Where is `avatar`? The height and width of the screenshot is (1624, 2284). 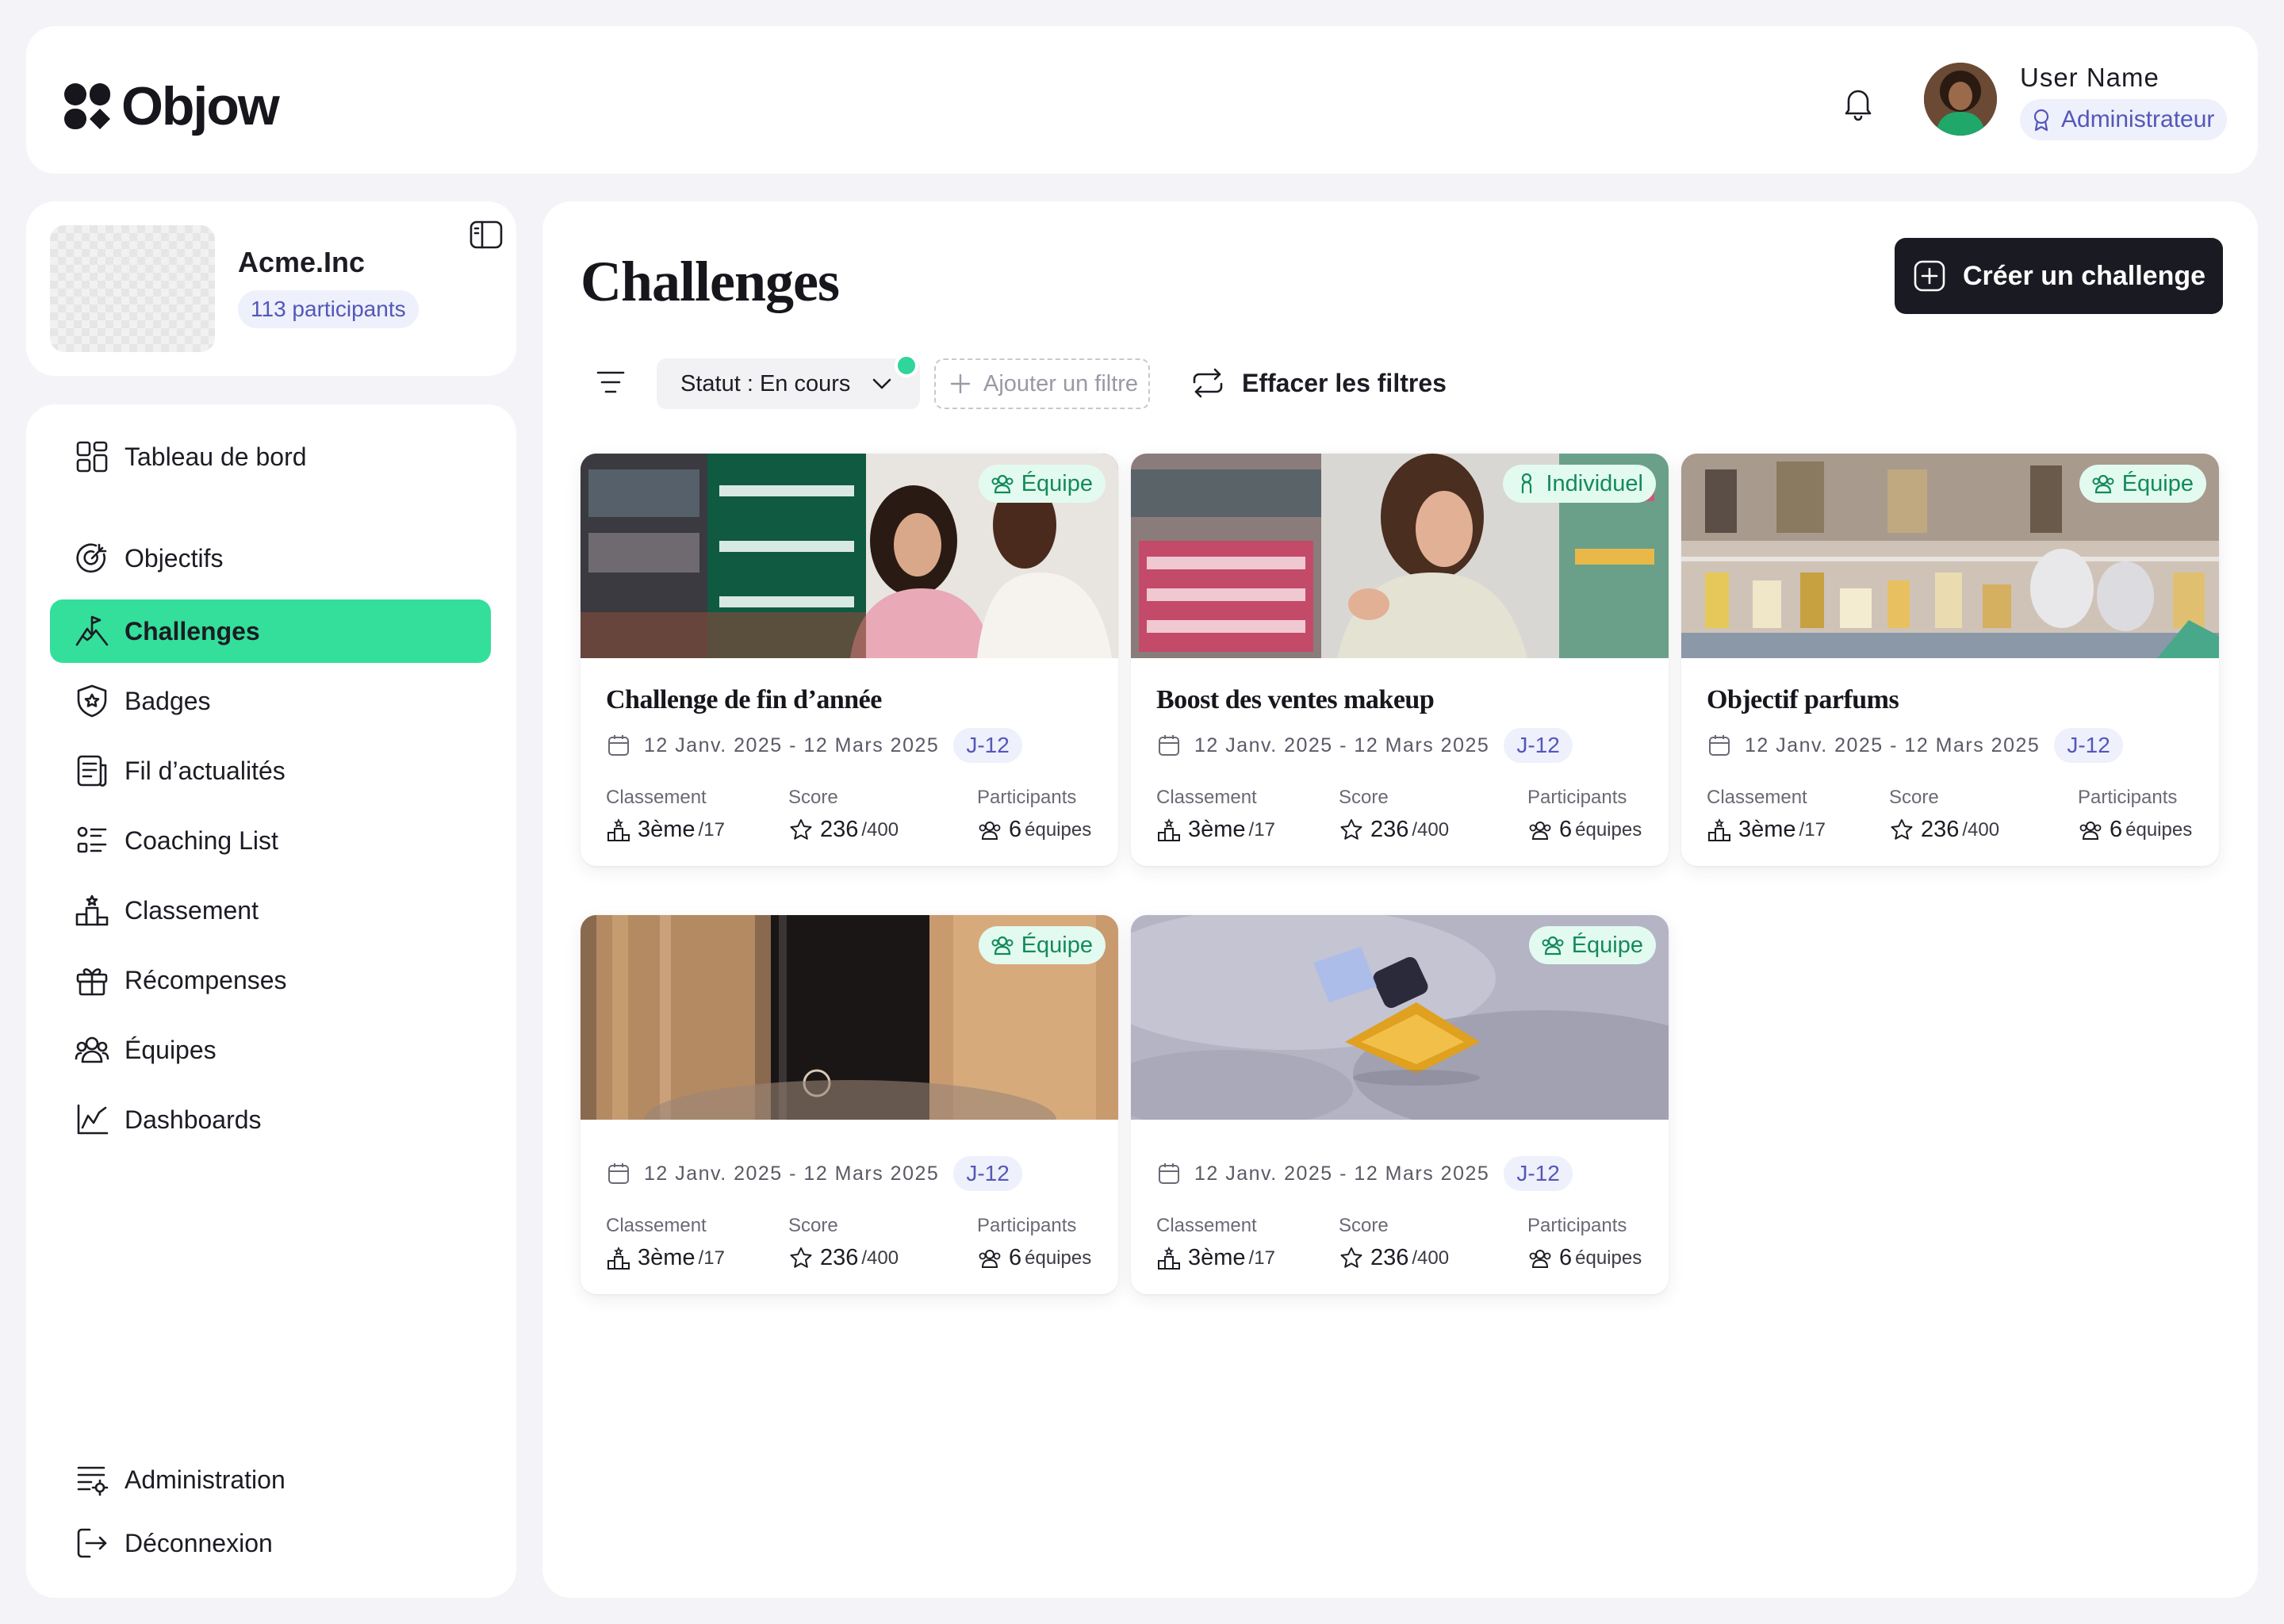 avatar is located at coordinates (1960, 99).